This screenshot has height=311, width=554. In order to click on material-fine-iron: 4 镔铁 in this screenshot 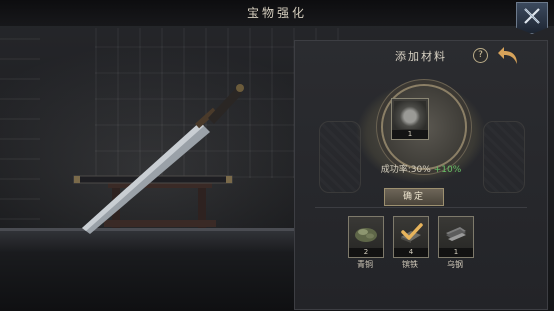, I will do `click(411, 242)`.